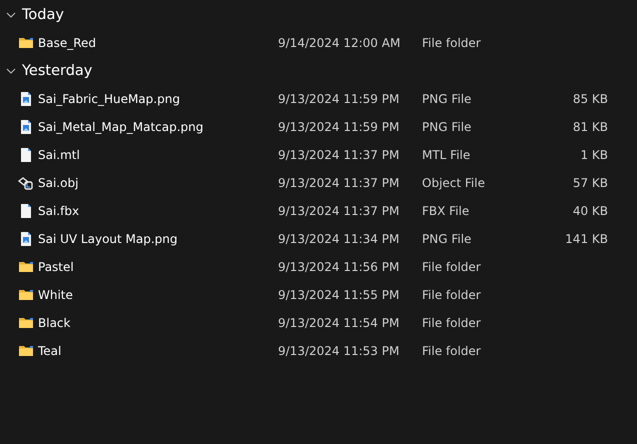 This screenshot has height=444, width=637. What do you see at coordinates (339, 295) in the screenshot?
I see `date-modified: 9/13/2024 11:55 PM` at bounding box center [339, 295].